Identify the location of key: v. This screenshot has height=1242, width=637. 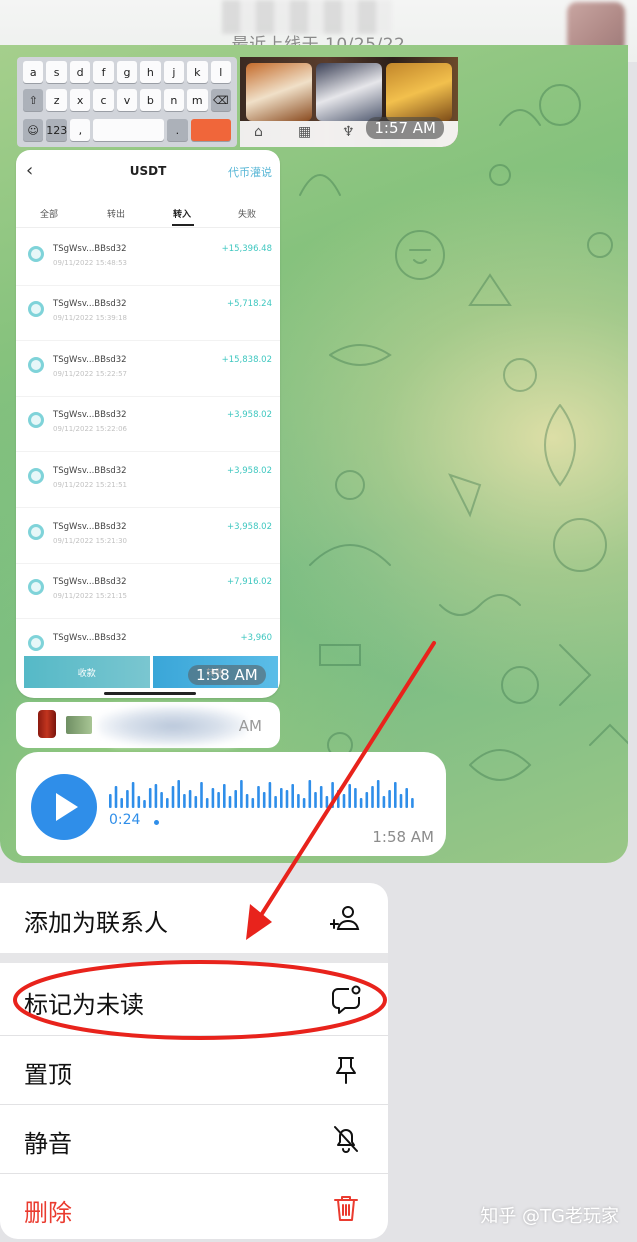
(127, 100).